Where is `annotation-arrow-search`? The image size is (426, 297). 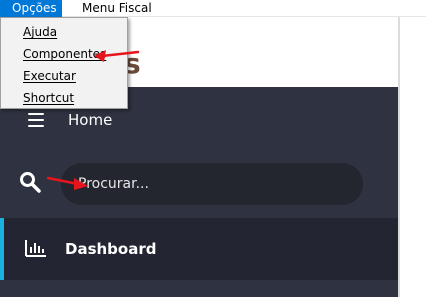 annotation-arrow-search is located at coordinates (67, 183).